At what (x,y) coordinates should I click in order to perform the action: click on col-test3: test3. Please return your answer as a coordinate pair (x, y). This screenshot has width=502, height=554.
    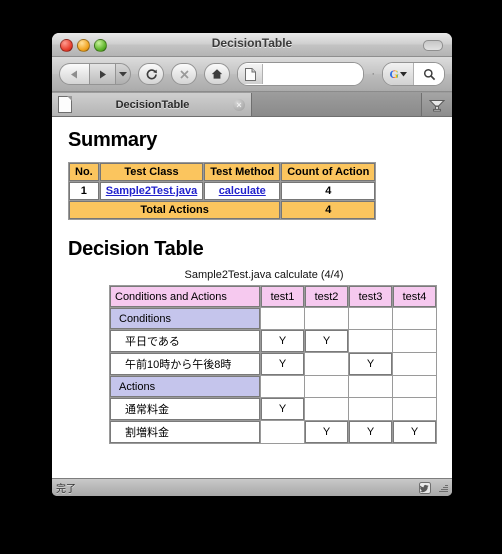
    Looking at the image, I should click on (370, 296).